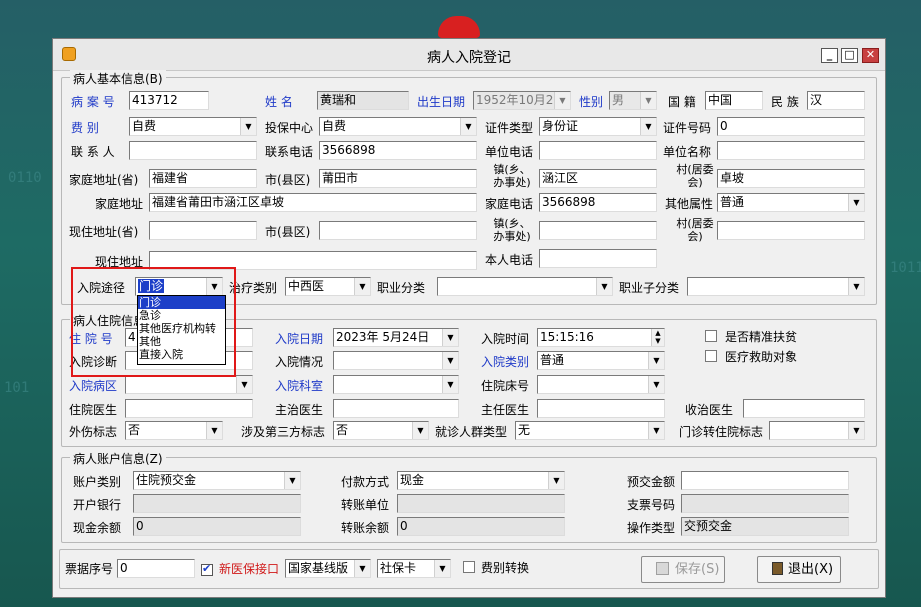 This screenshot has height=607, width=921. Describe the element at coordinates (481, 503) in the screenshot. I see `trans-unit-field` at that location.